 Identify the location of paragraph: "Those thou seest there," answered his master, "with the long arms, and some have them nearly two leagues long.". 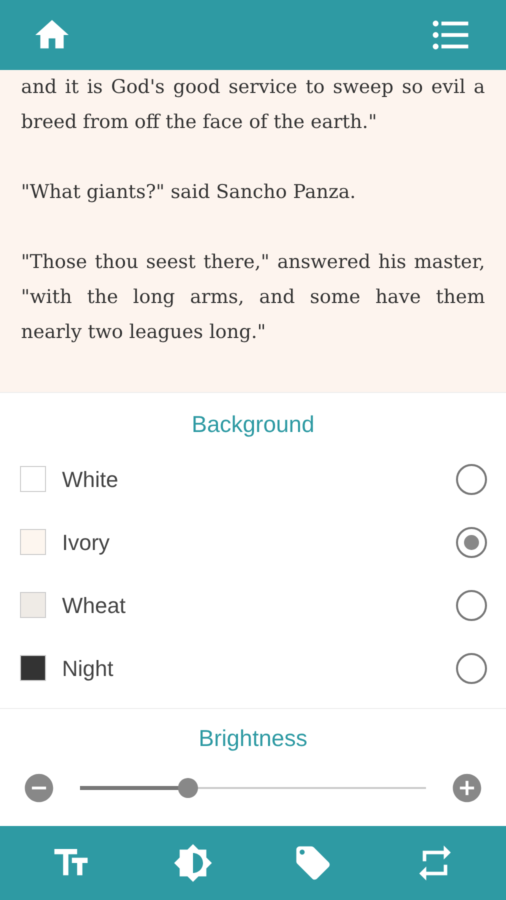
(253, 297).